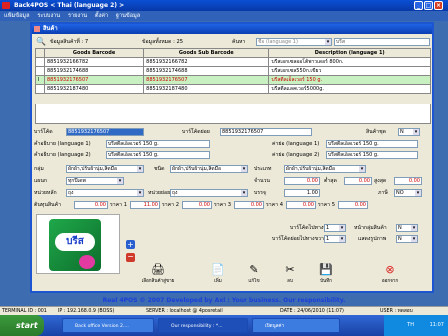  Describe the element at coordinates (69, 42) in the screenshot. I see `record-count: ข้อมูลสินค้าที่ : 7` at that location.